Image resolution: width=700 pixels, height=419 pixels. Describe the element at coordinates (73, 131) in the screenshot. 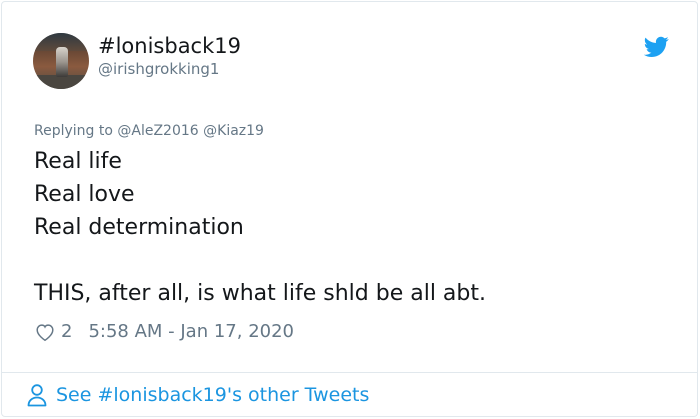

I see `replying-prefix: Replying to` at that location.